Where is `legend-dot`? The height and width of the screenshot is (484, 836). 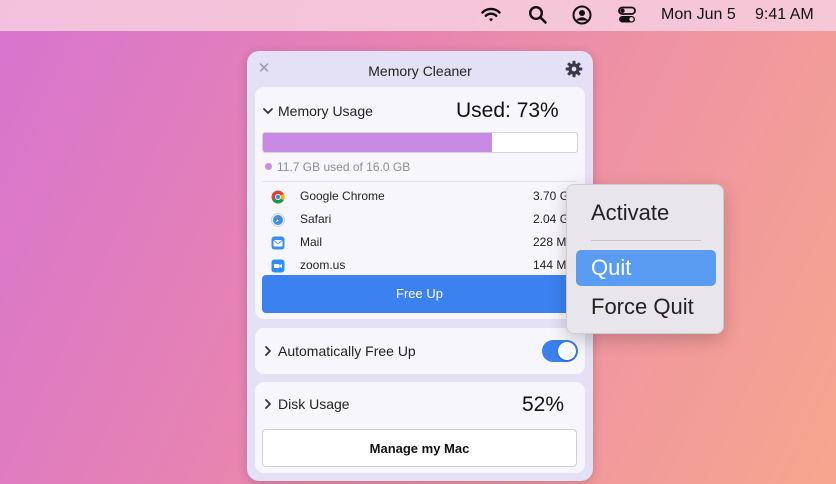
legend-dot is located at coordinates (268, 166).